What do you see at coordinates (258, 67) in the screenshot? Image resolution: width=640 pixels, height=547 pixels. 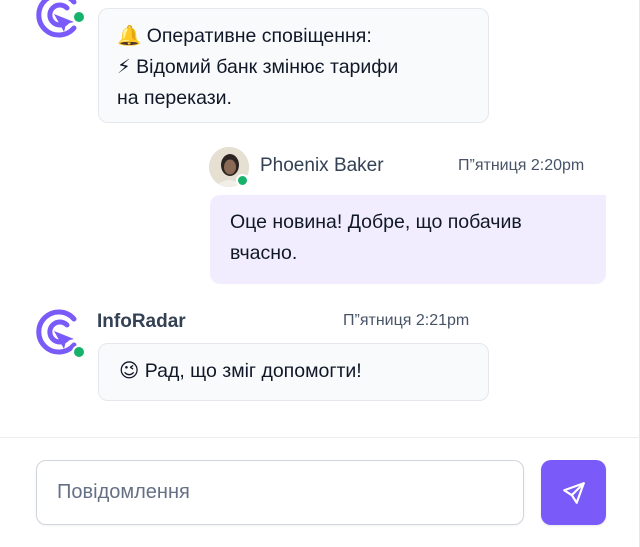 I see `message-line: ⚡ Відомий банк змінює тарифи` at bounding box center [258, 67].